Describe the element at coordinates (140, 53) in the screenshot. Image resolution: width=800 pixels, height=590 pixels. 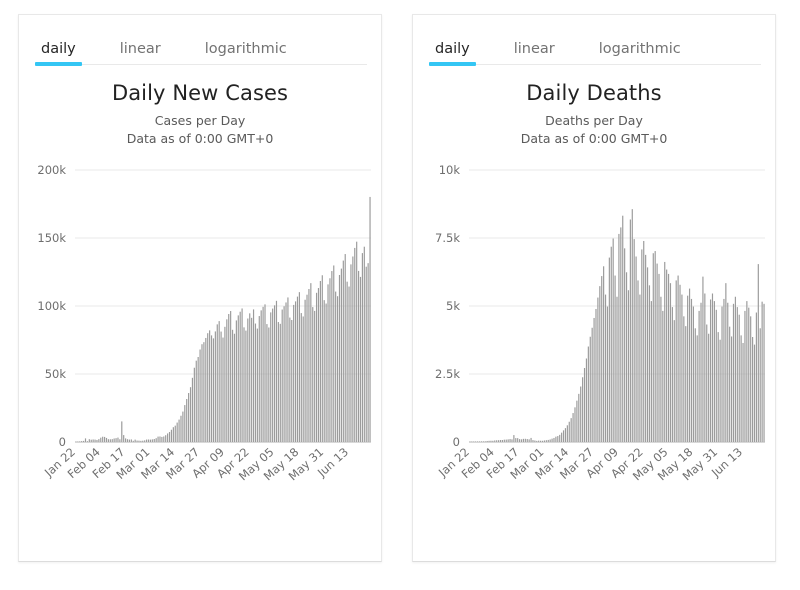
I see `tab-linear-cases: linear` at that location.